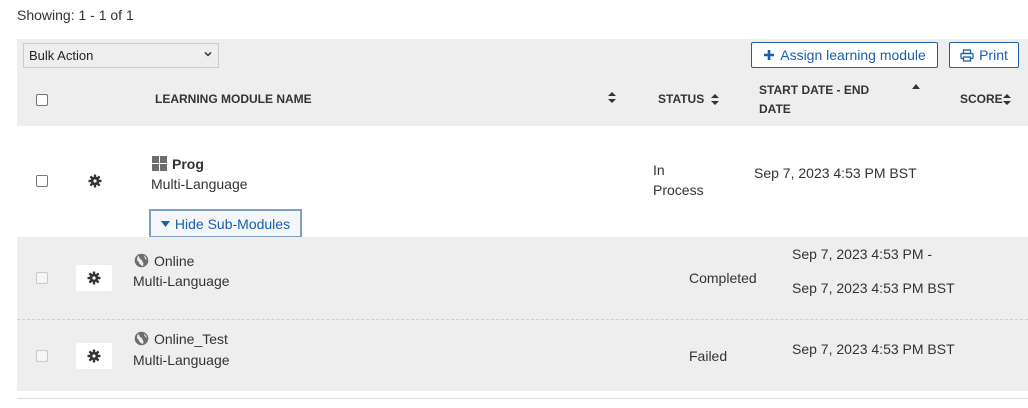 The height and width of the screenshot is (408, 1028). Describe the element at coordinates (916, 86) in the screenshot. I see `sort-ascending-icon` at that location.